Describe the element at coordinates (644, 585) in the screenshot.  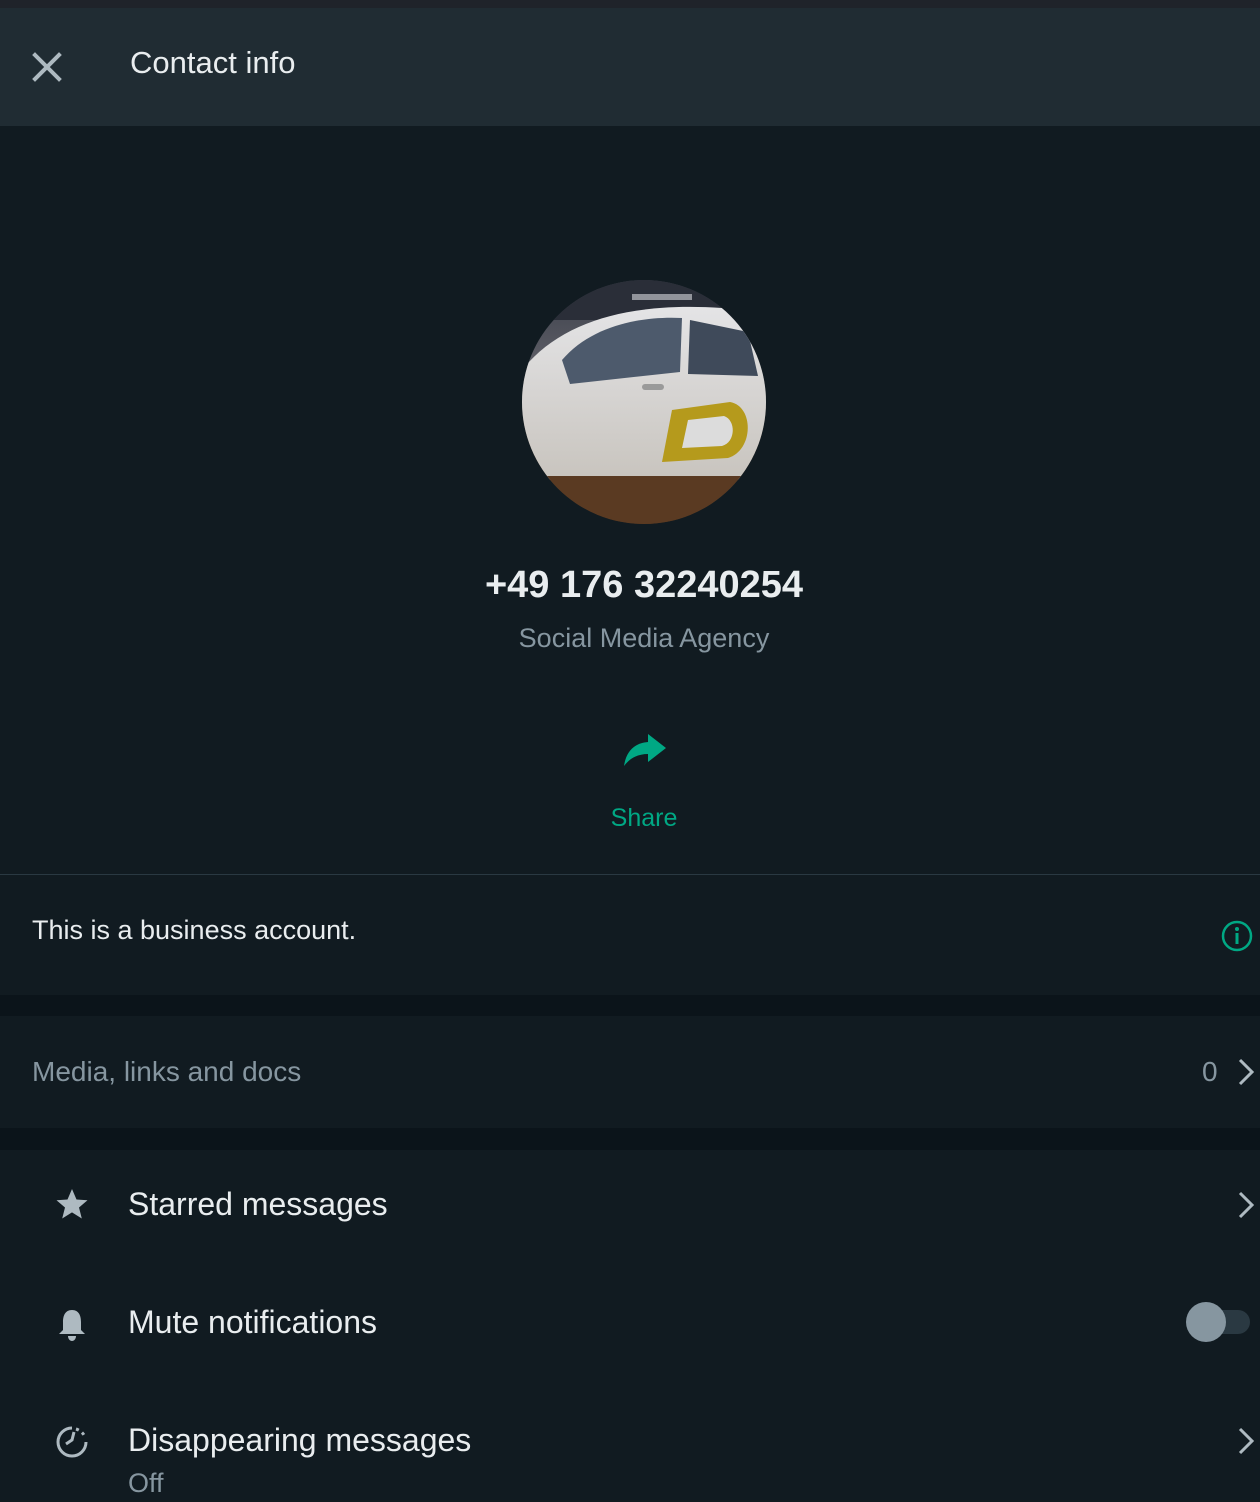
I see `contact-phone-number: +49 176 32240254` at that location.